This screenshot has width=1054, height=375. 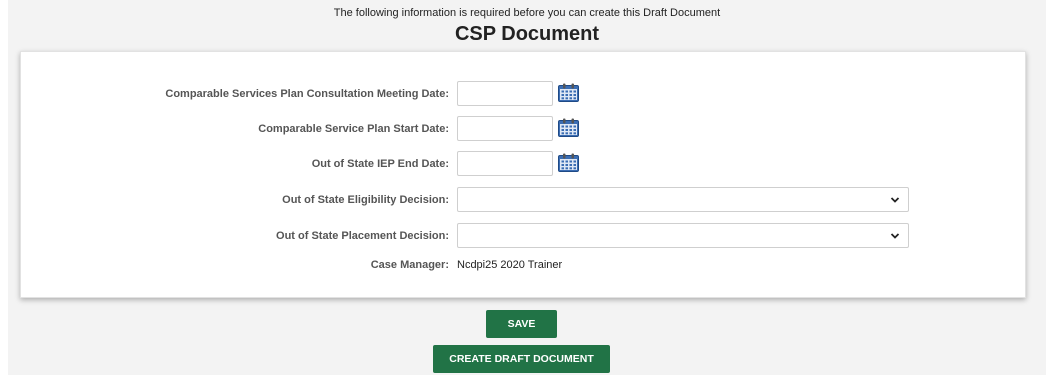 What do you see at coordinates (365, 200) in the screenshot?
I see `eligibility-decision-label: Out of State Eligibility Decision:` at bounding box center [365, 200].